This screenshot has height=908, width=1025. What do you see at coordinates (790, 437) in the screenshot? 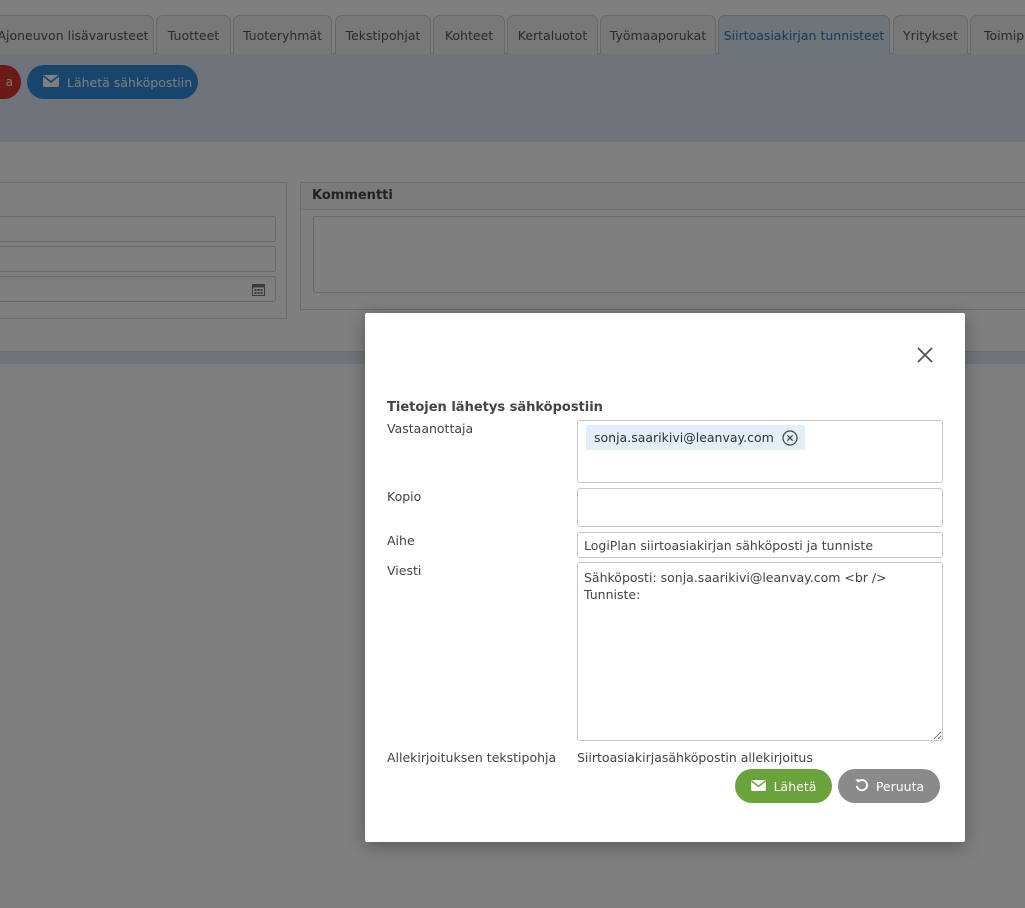
I see `remove-recipient-icon` at bounding box center [790, 437].